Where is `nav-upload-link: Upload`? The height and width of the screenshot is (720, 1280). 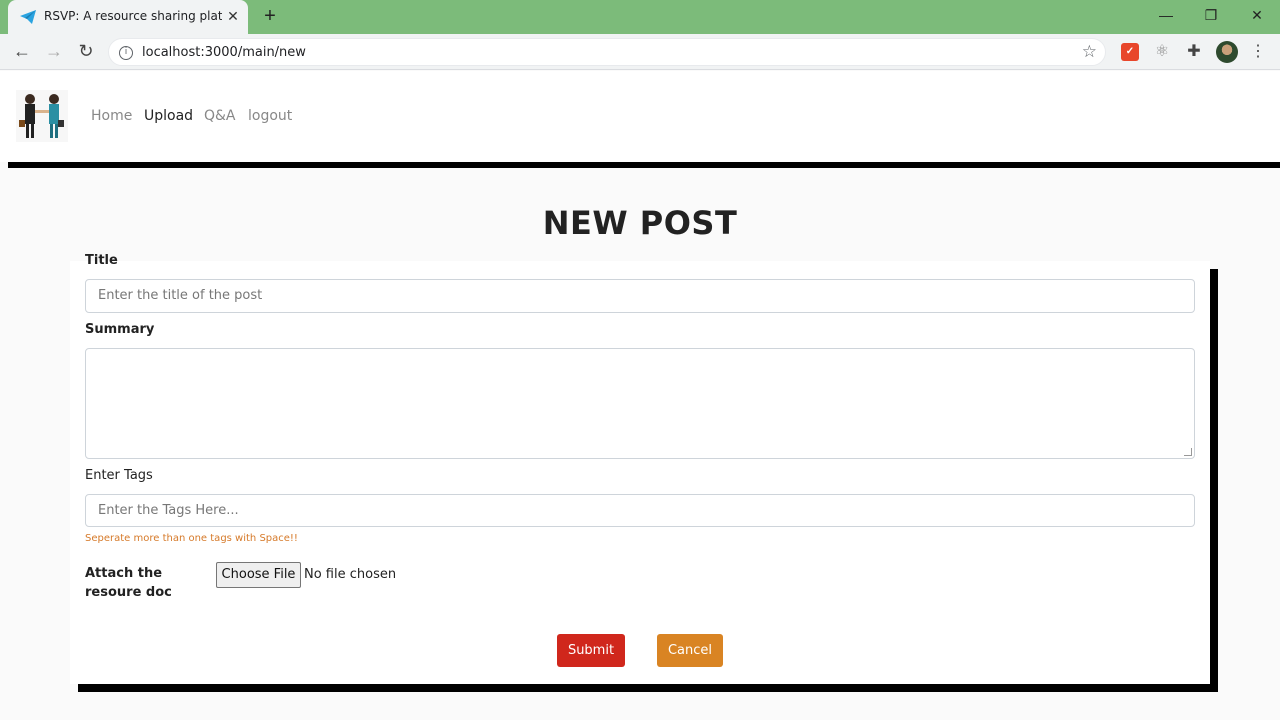
nav-upload-link: Upload is located at coordinates (168, 116).